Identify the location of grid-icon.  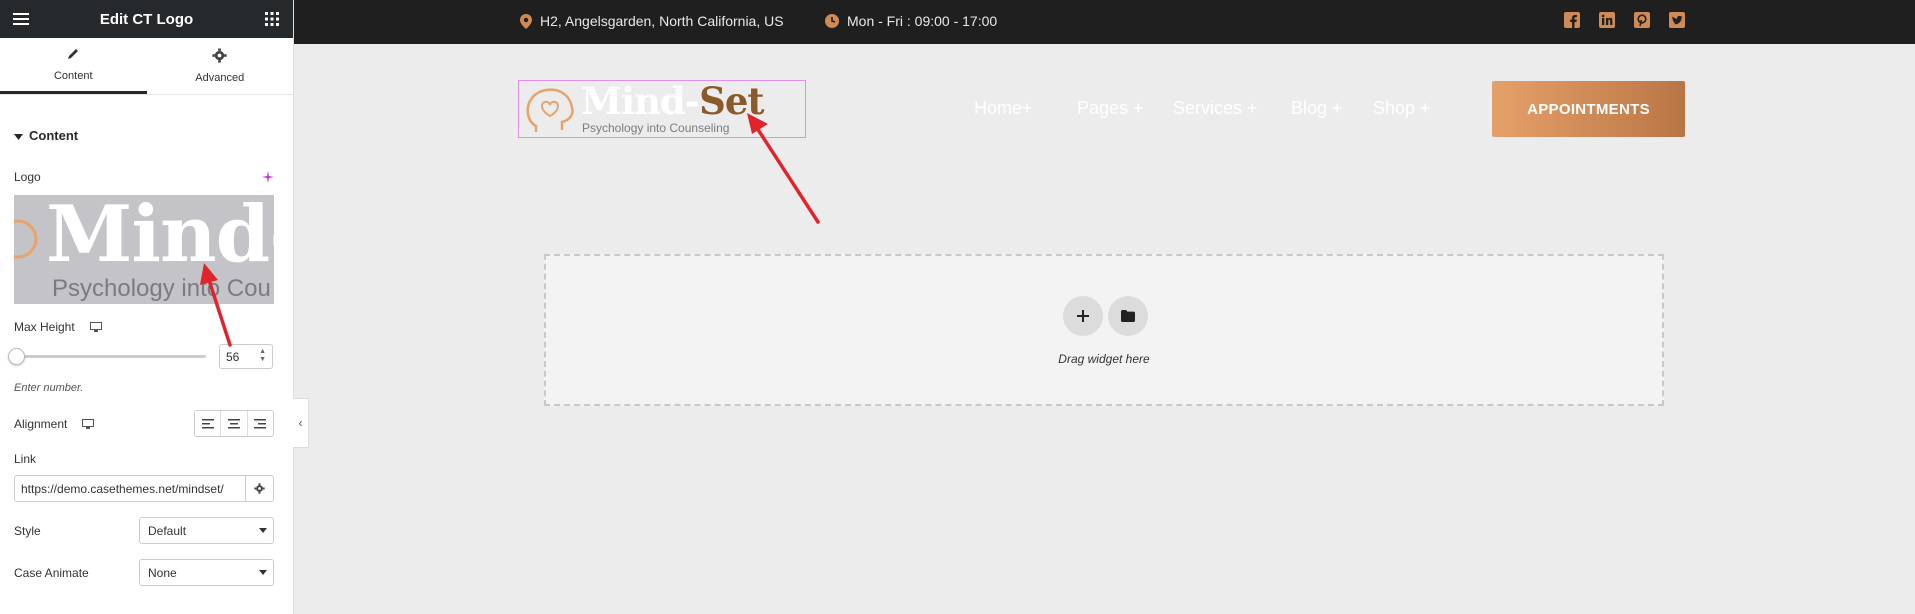
(272, 19).